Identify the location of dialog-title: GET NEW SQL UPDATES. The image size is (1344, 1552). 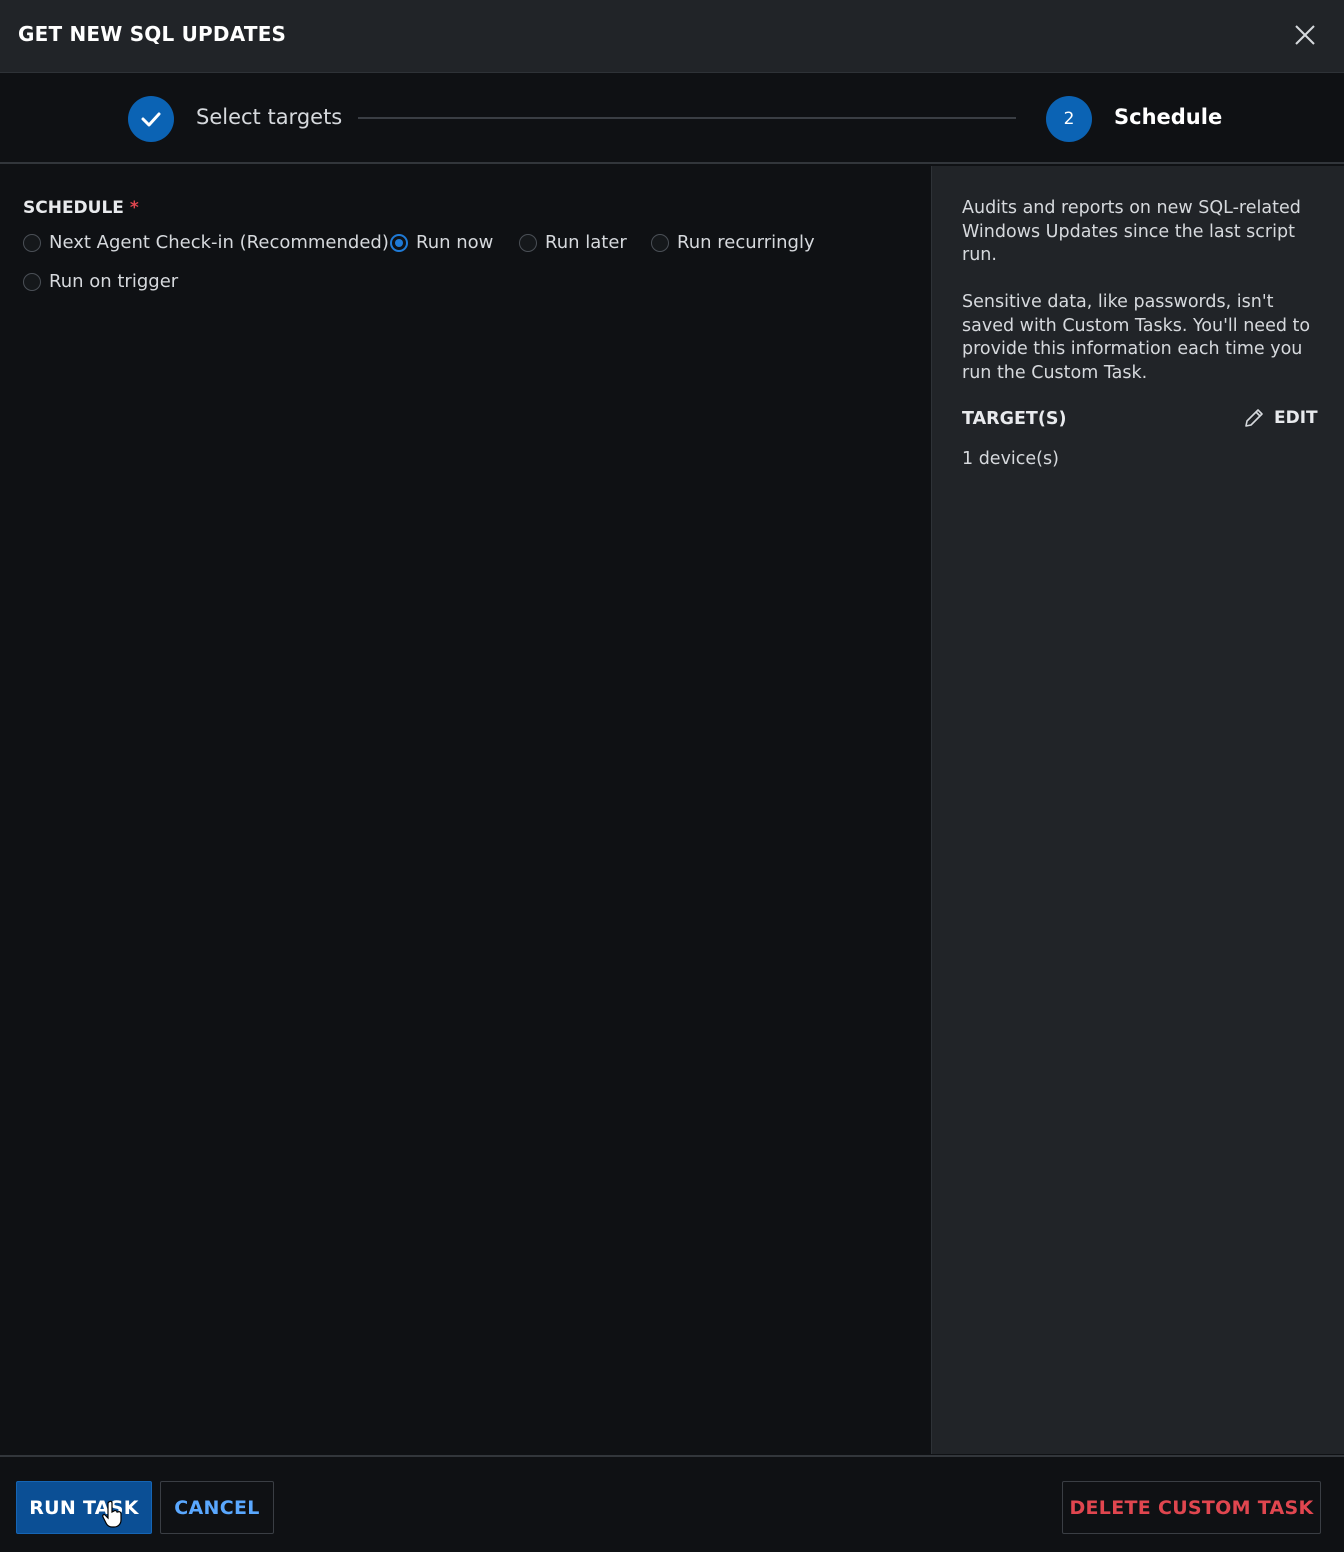
(152, 34).